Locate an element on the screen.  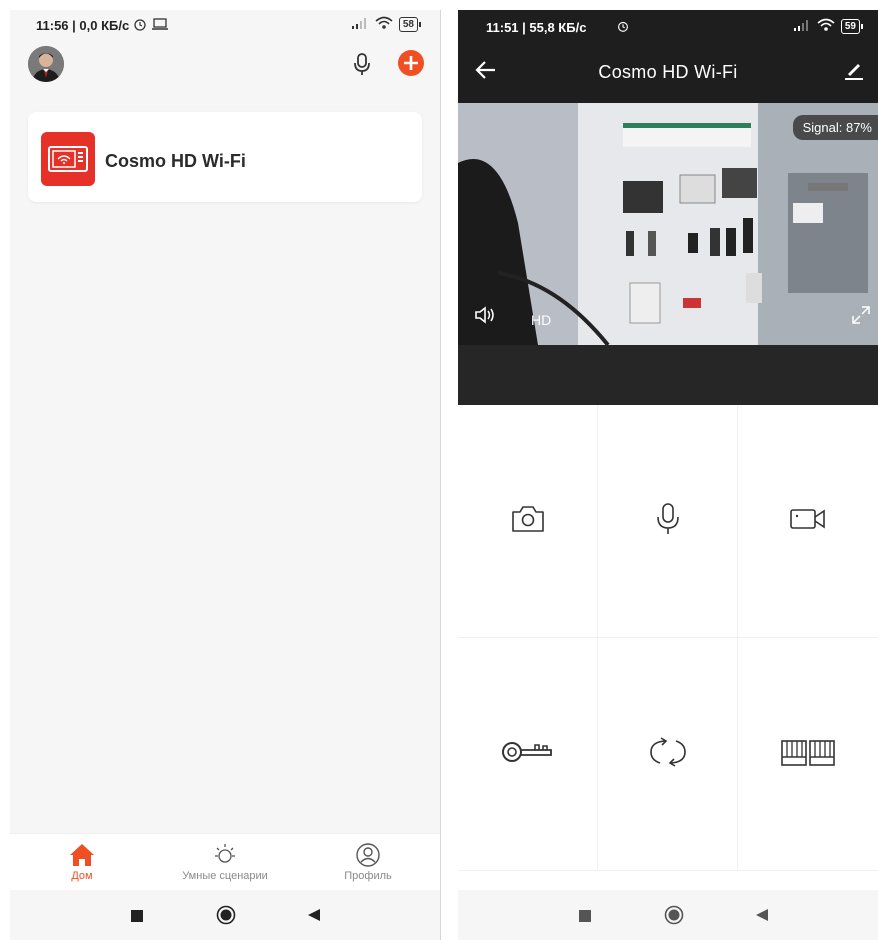
tab-home: Дом is located at coordinates (82, 861).